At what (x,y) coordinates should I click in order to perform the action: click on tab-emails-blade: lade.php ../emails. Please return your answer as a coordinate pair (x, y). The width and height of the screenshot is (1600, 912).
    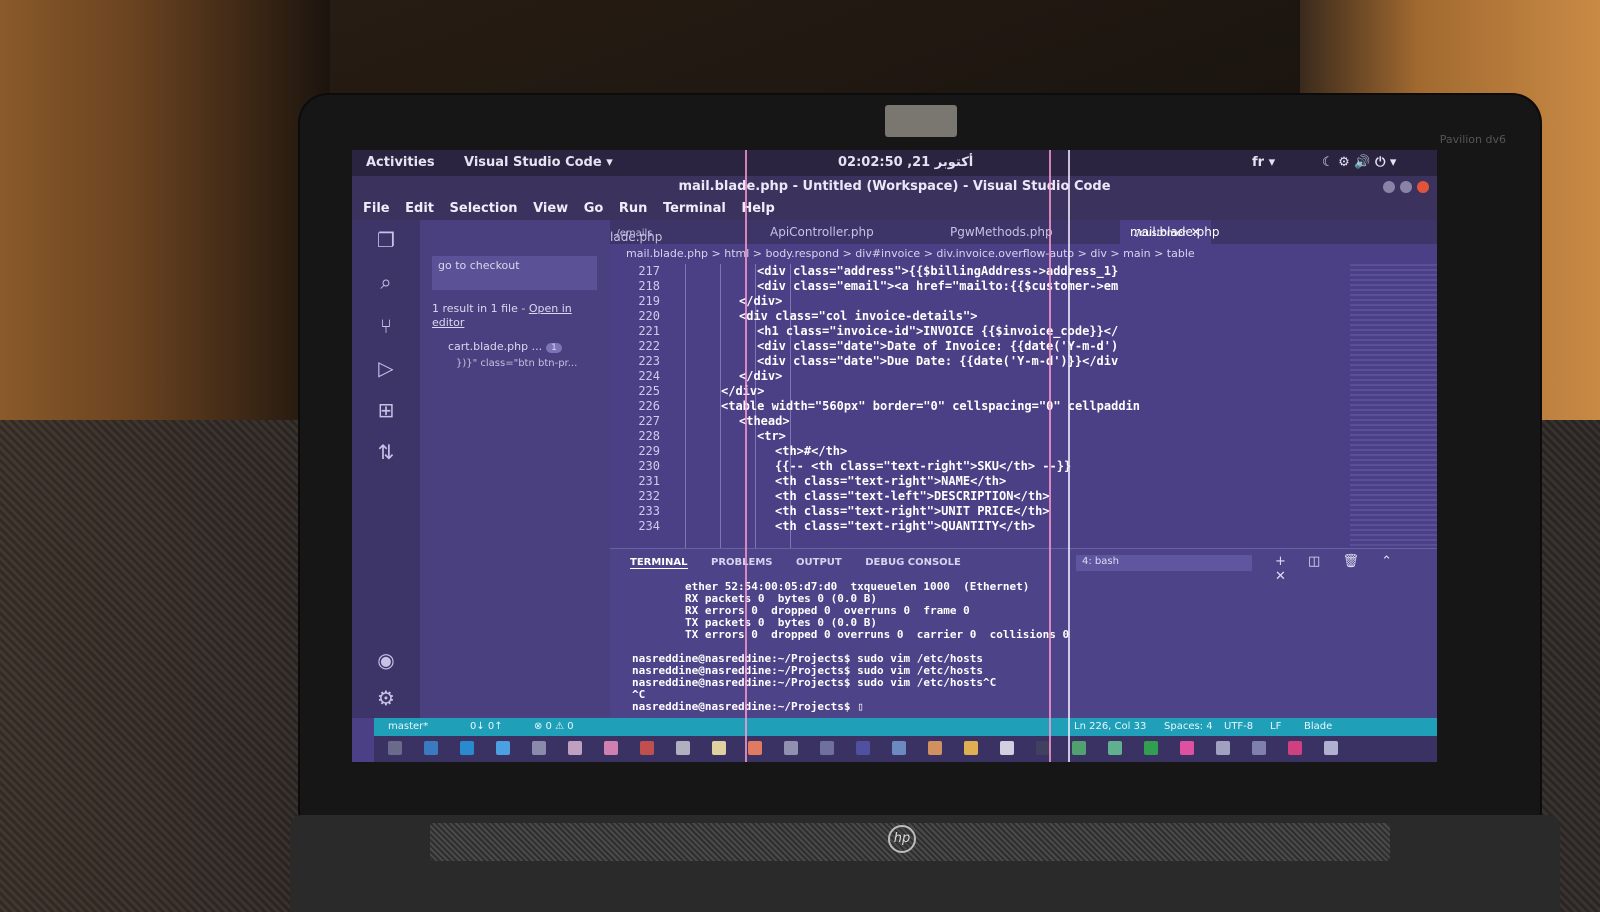
    Looking at the image, I should click on (636, 234).